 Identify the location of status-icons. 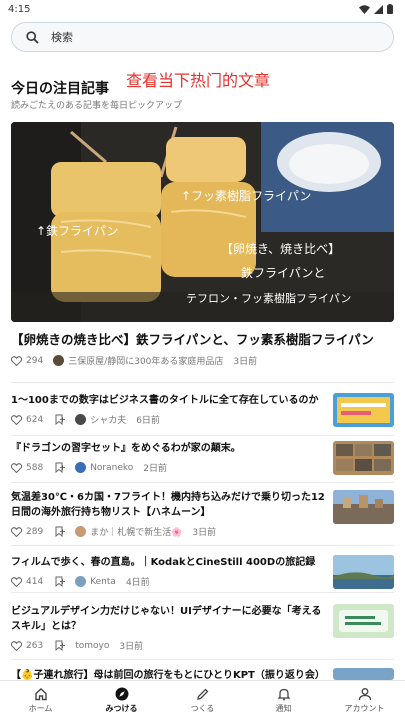
(376, 9).